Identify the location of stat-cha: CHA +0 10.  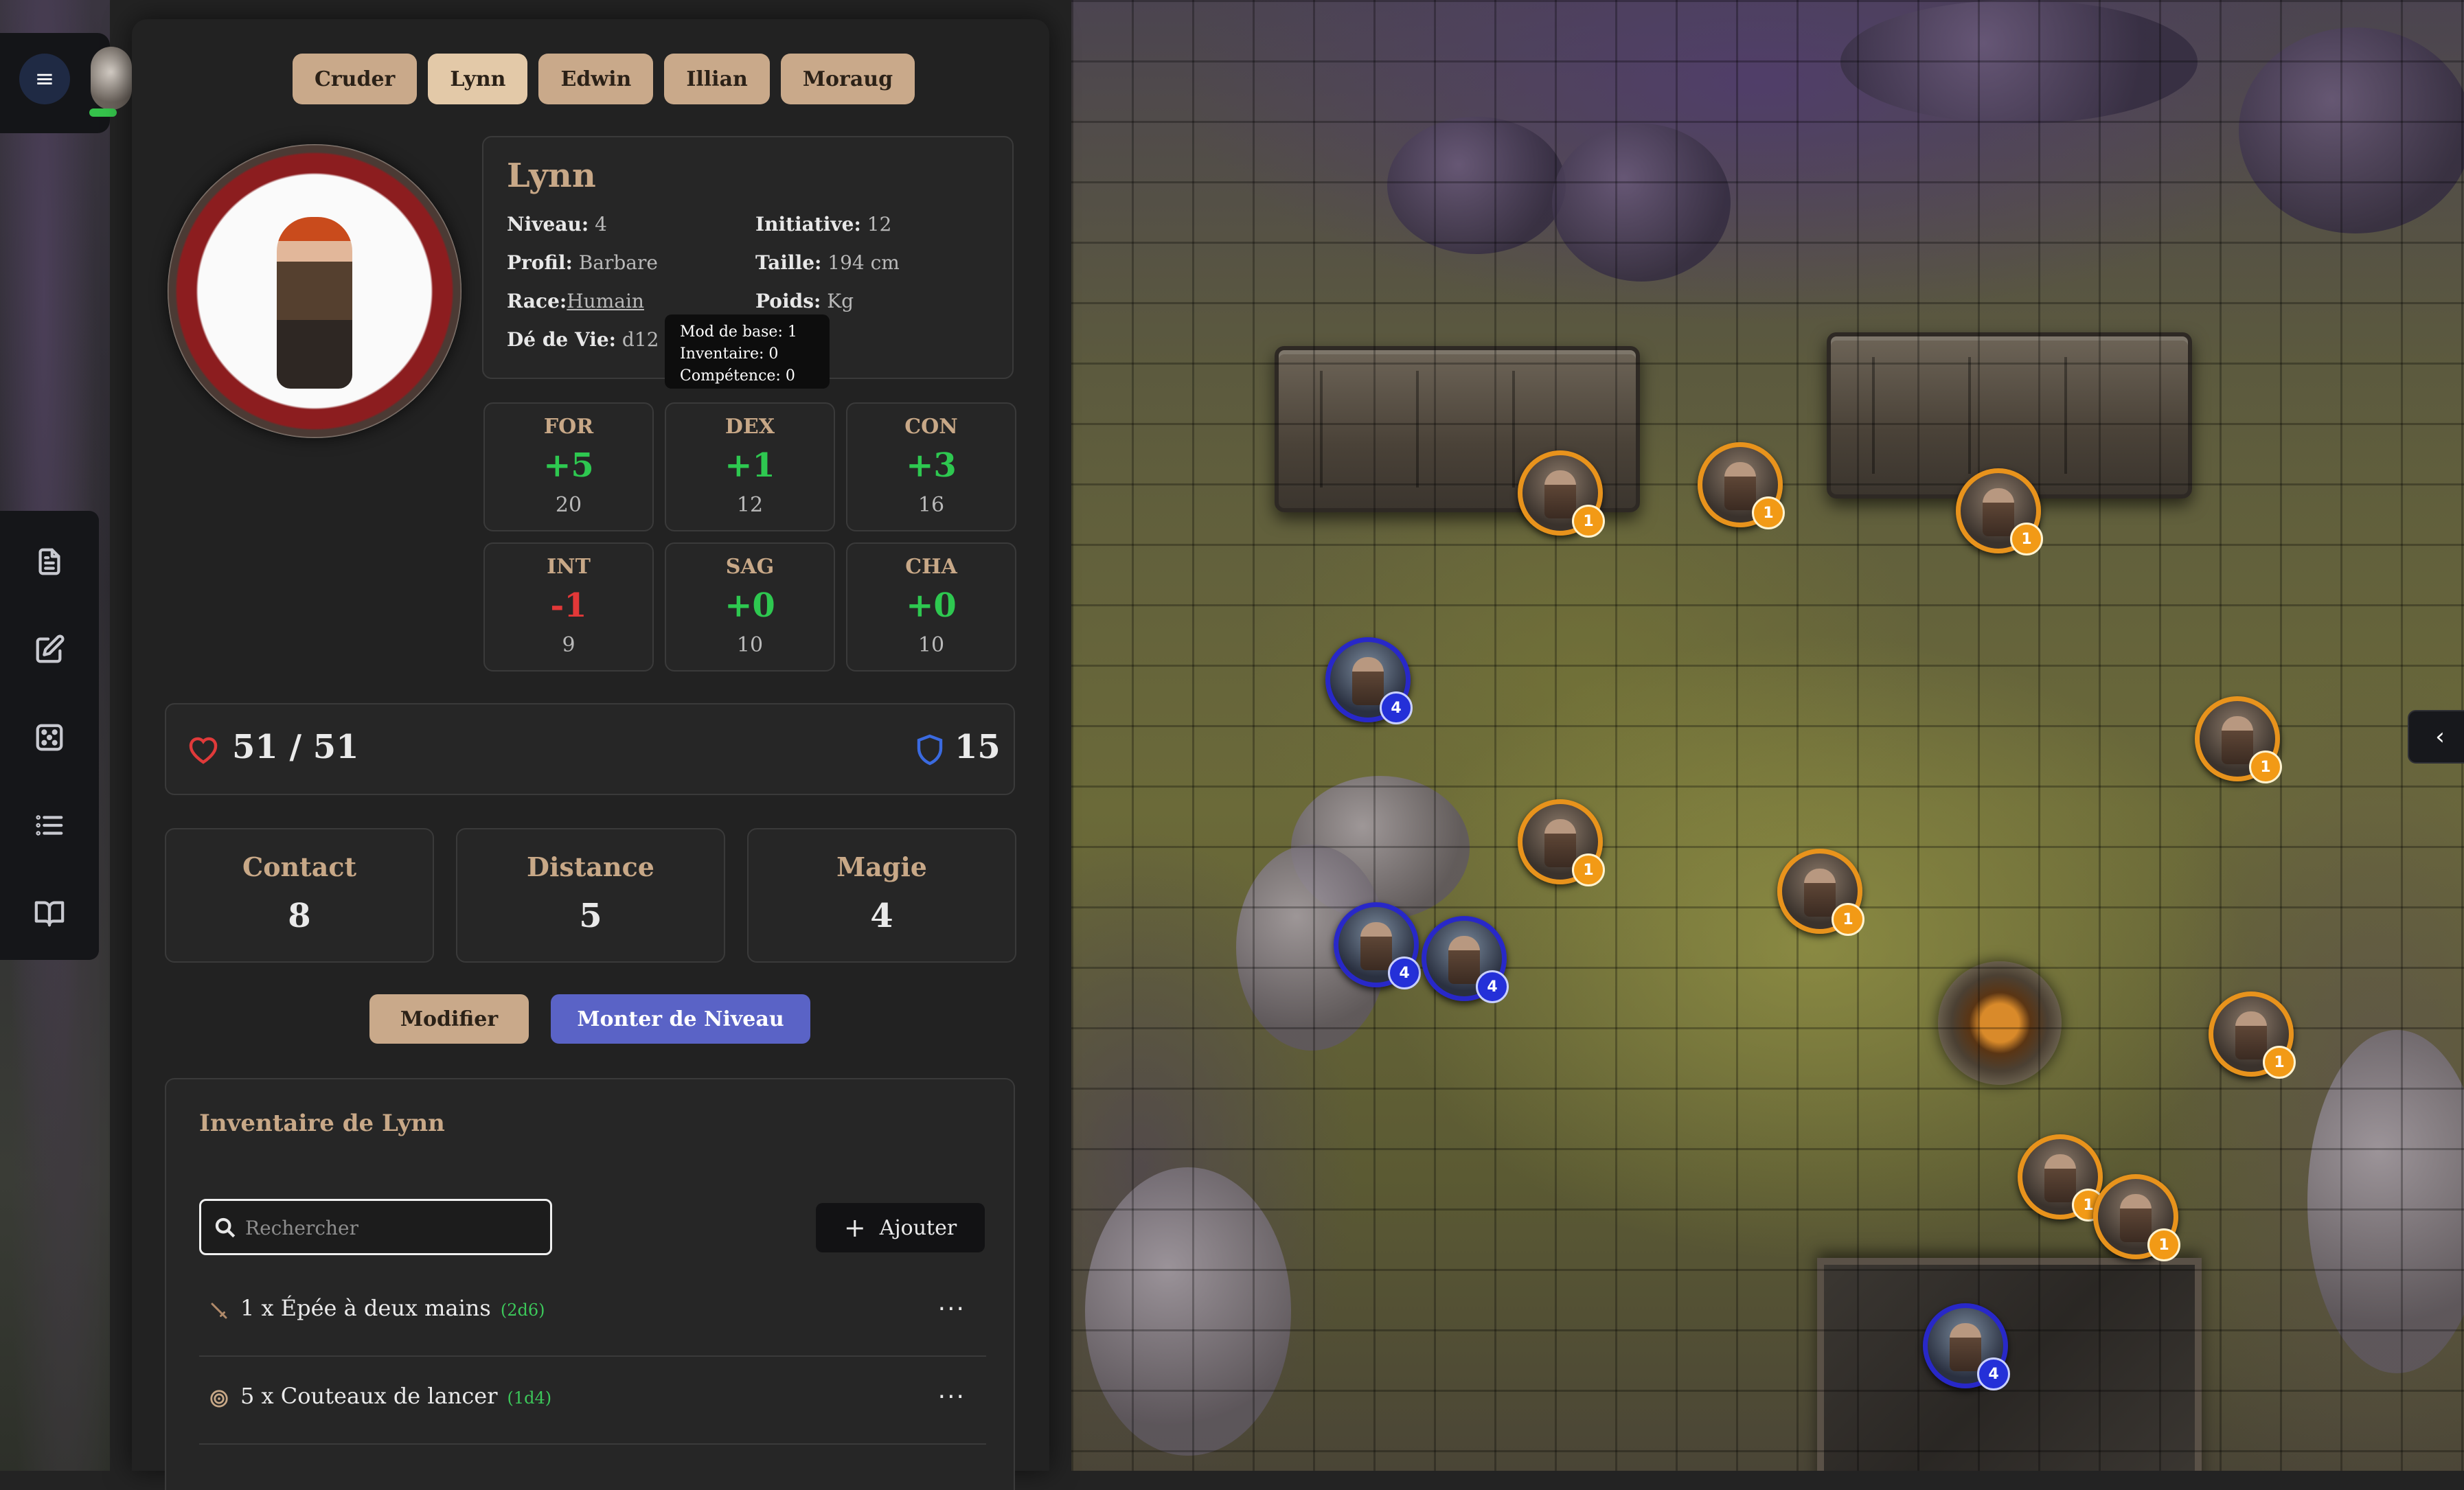
(931, 607).